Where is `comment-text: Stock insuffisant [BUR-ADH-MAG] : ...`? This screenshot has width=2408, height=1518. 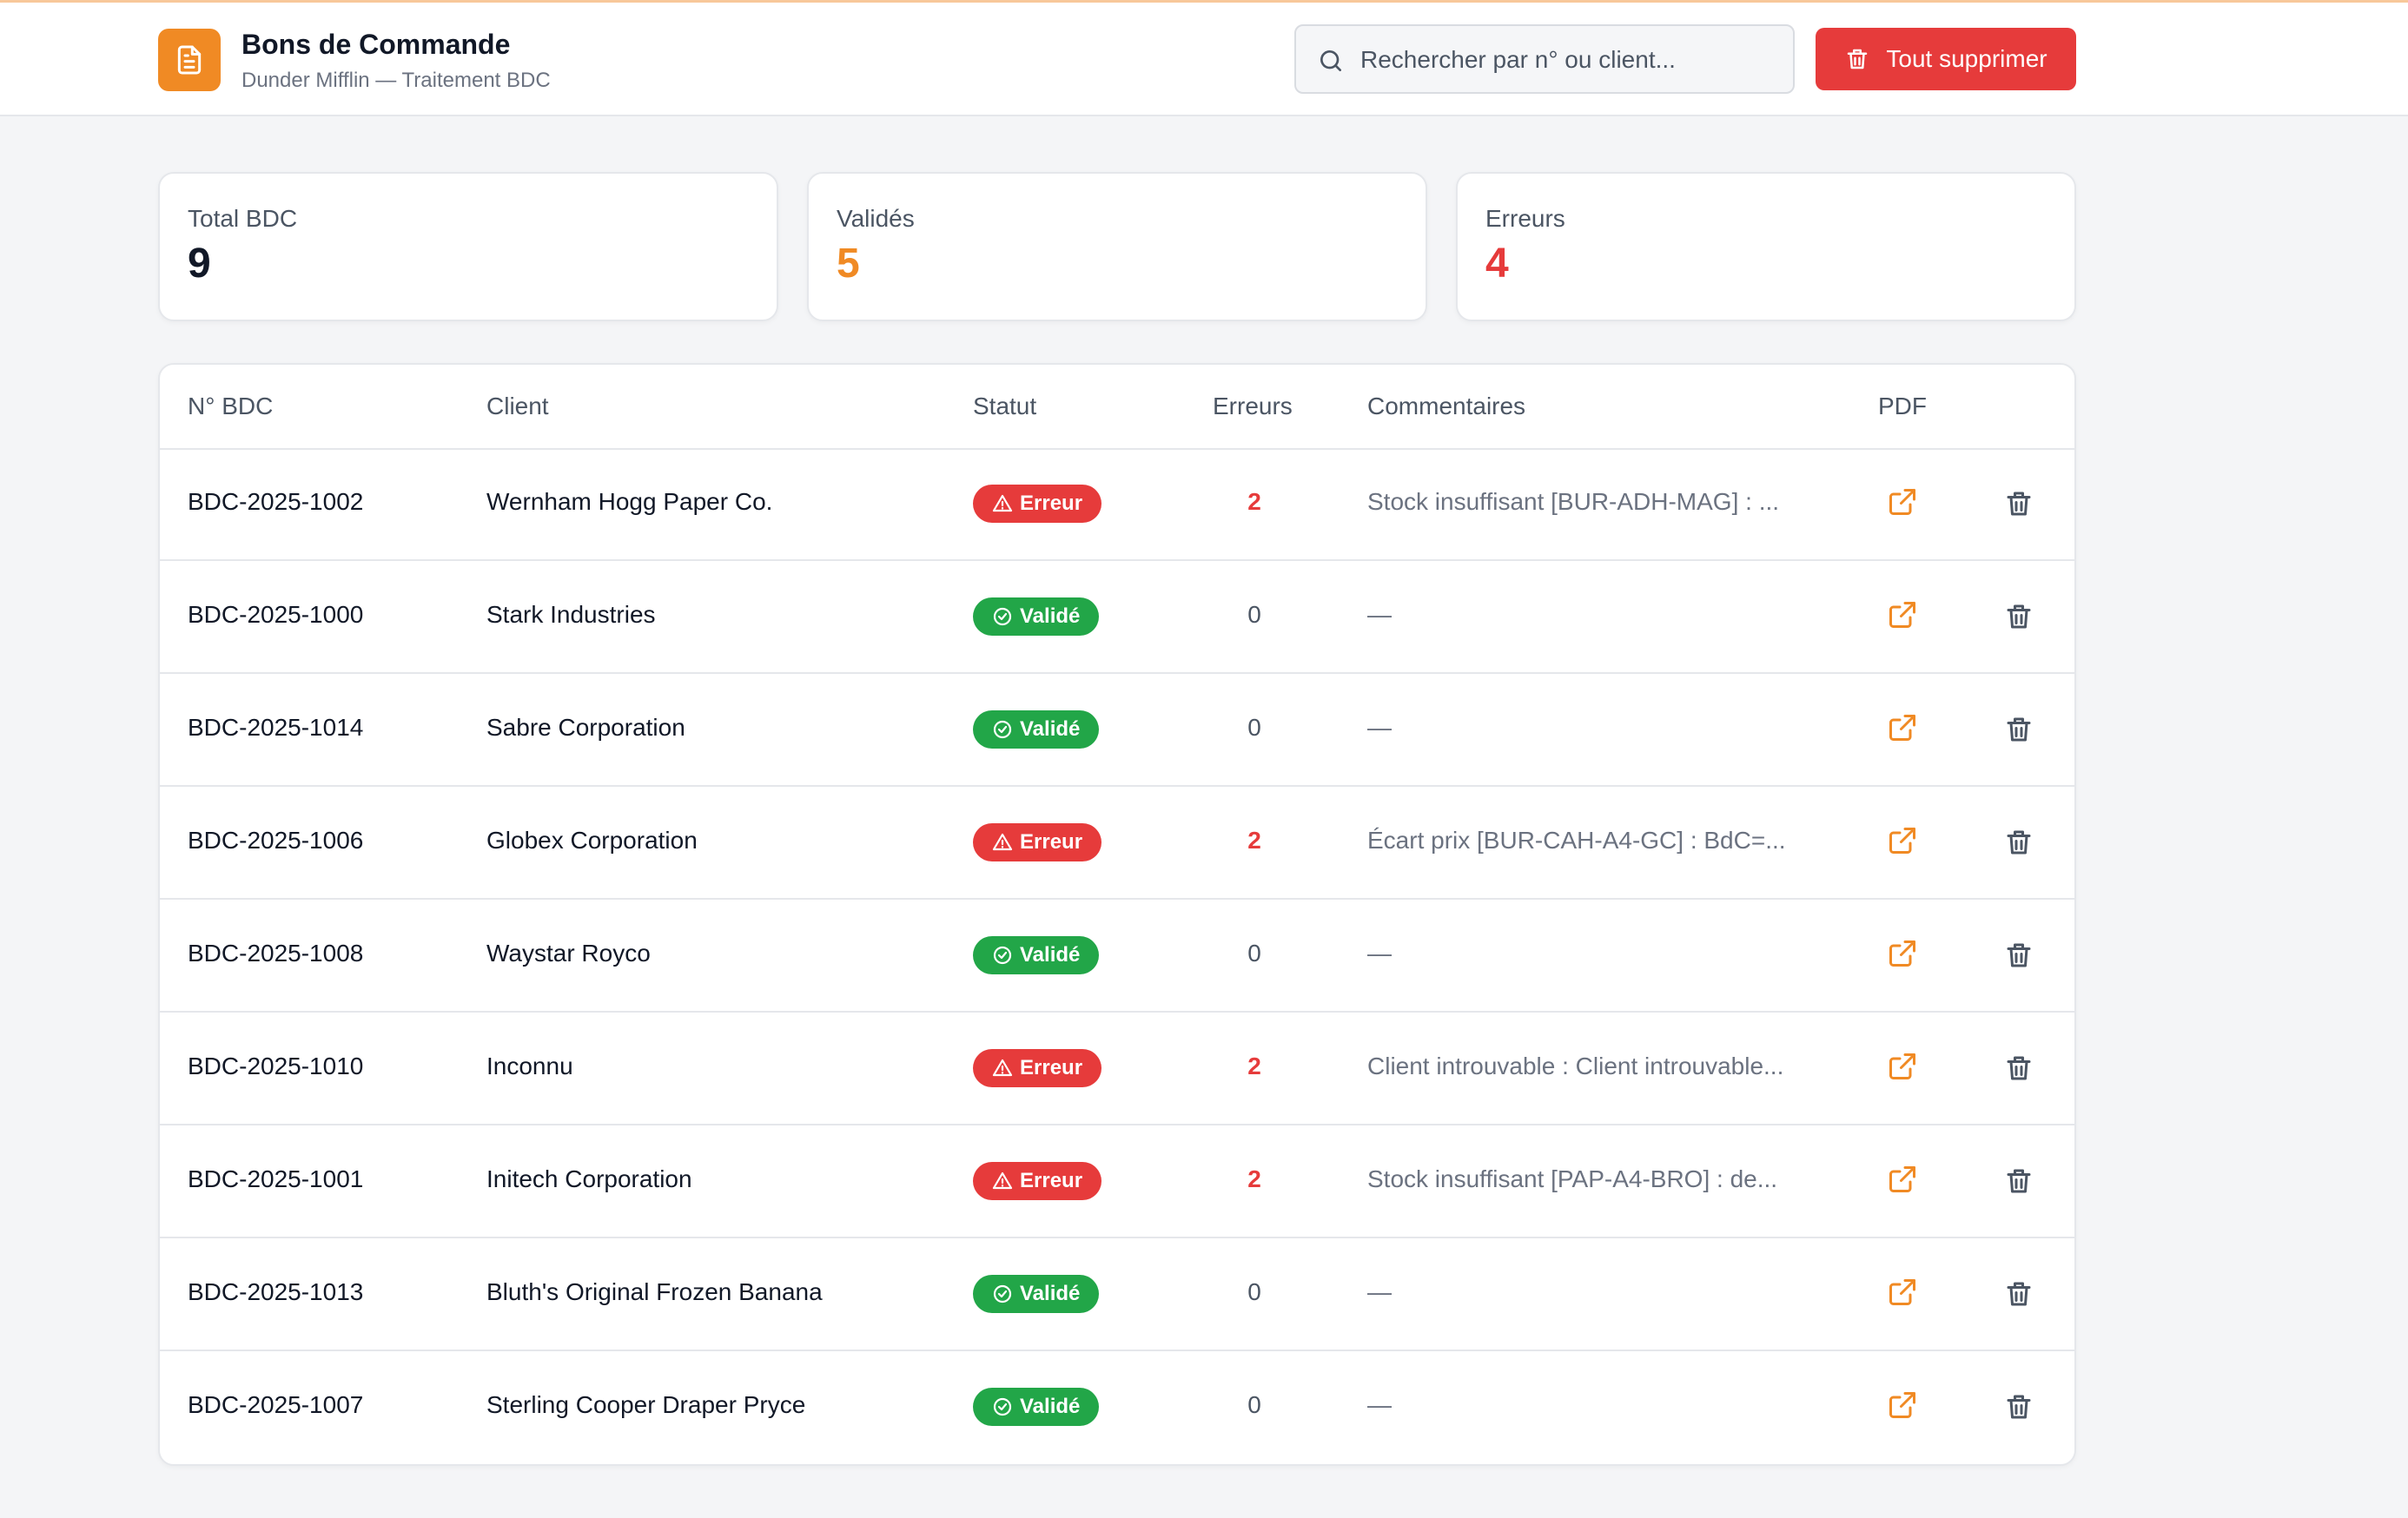 comment-text: Stock insuffisant [BUR-ADH-MAG] : ... is located at coordinates (1574, 502).